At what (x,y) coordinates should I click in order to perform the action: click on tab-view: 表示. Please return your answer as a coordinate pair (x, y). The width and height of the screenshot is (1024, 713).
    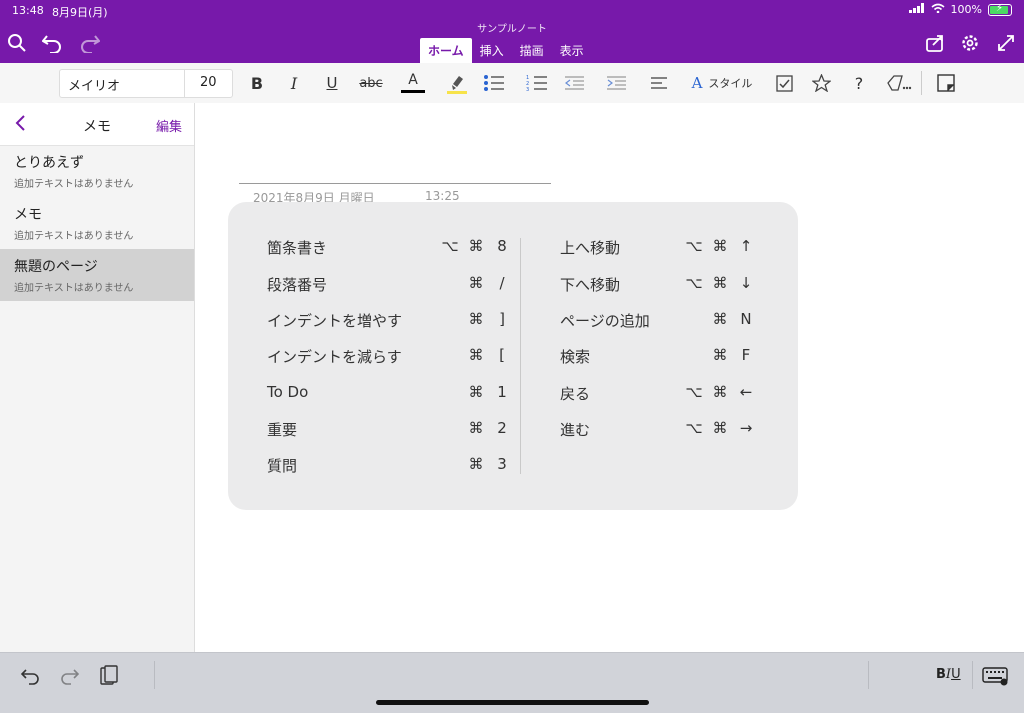
    Looking at the image, I should click on (572, 50).